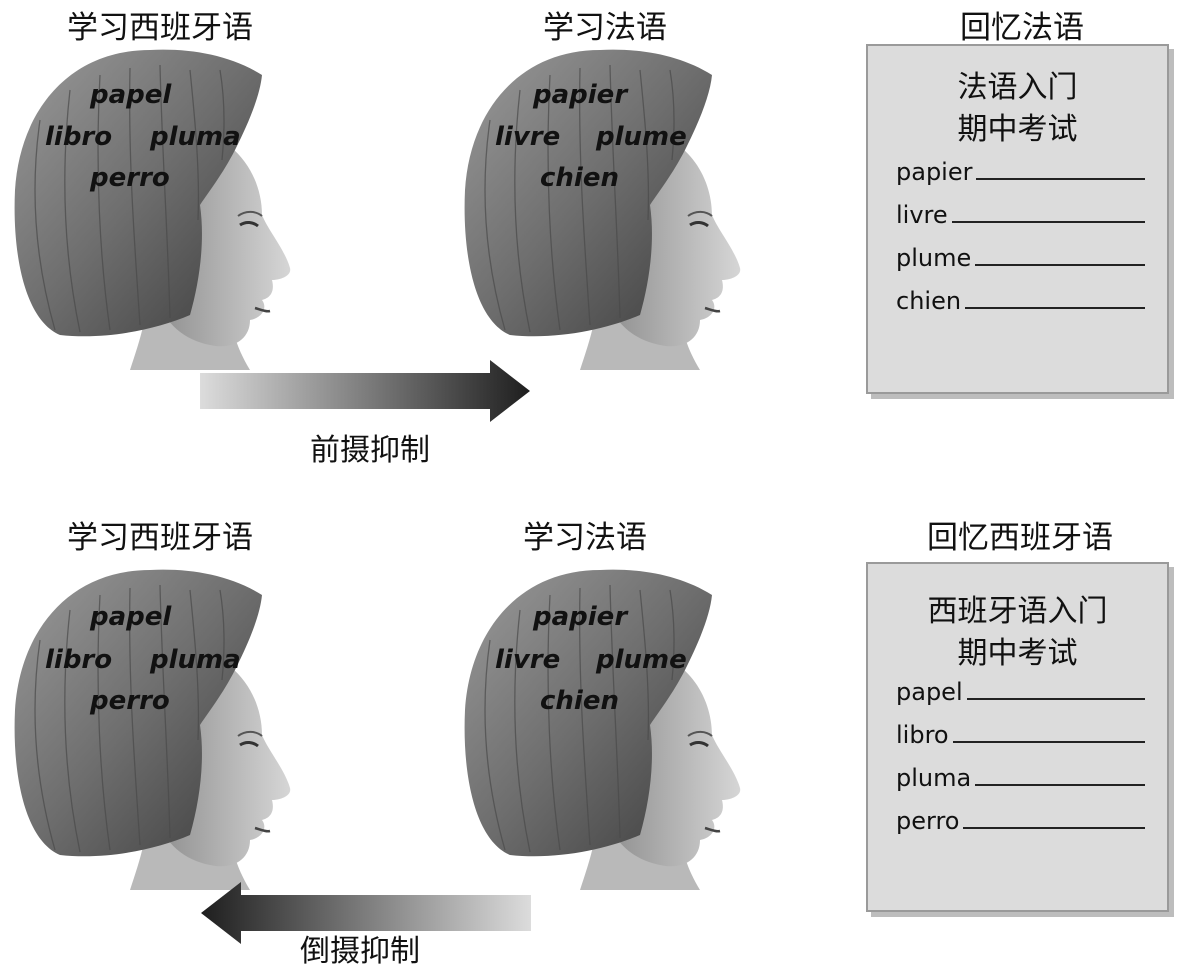  I want to click on exam-row-word: perro, so click(928, 821).